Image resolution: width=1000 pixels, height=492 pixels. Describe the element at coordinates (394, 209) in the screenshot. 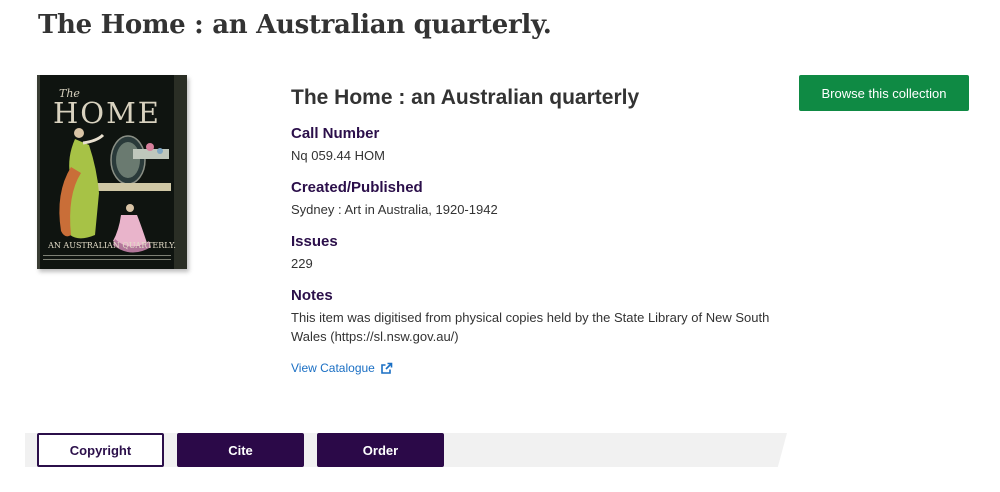

I see `field-value: Sydney : Art in Australia, 1920-1942` at that location.